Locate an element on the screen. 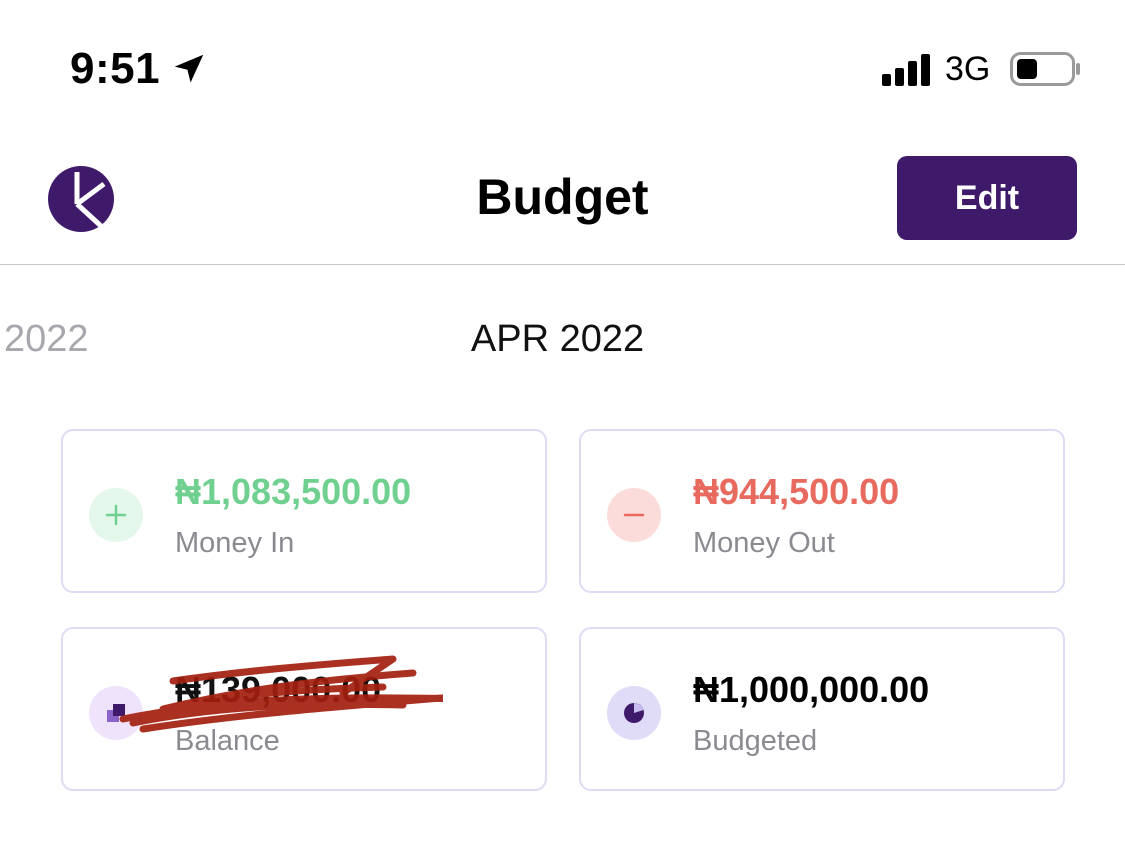 The image size is (1125, 866). month-current: APR 2022 is located at coordinates (557, 339).